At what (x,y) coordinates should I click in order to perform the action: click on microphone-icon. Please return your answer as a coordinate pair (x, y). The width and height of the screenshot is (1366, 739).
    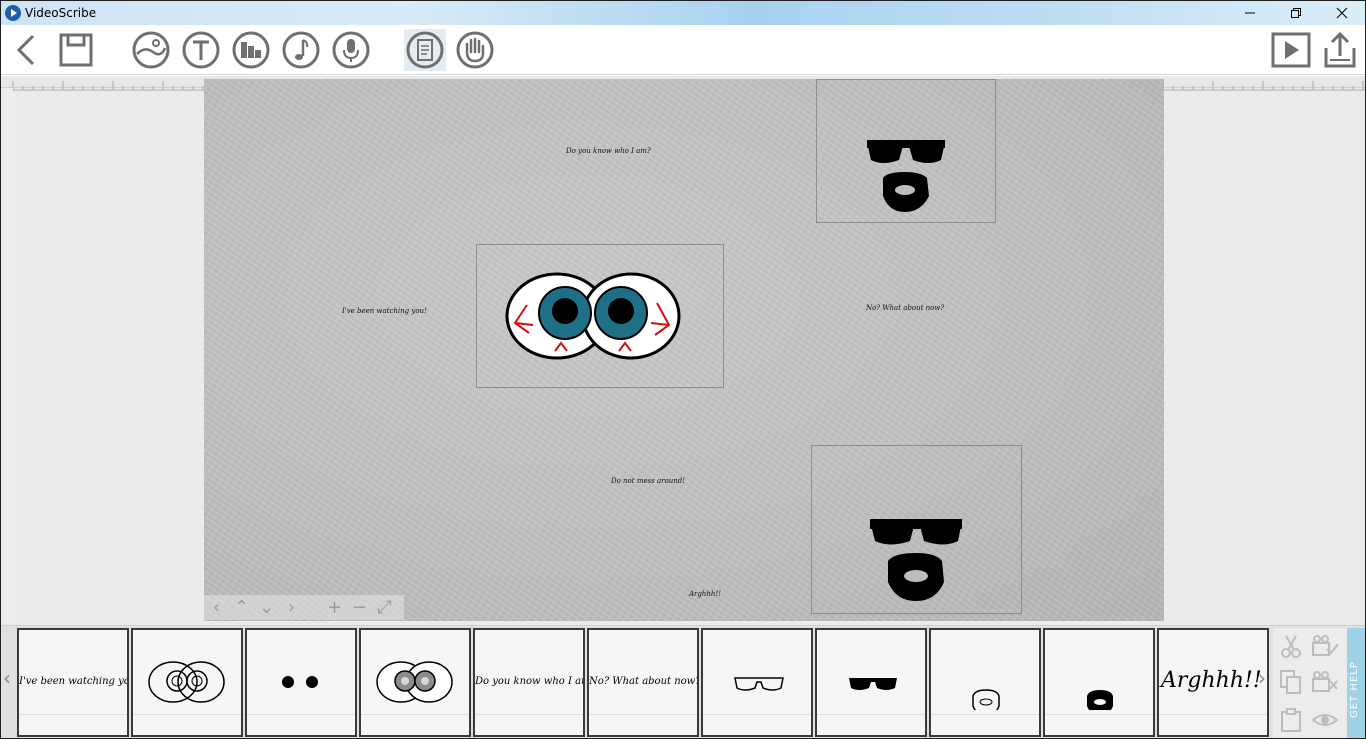
    Looking at the image, I should click on (351, 50).